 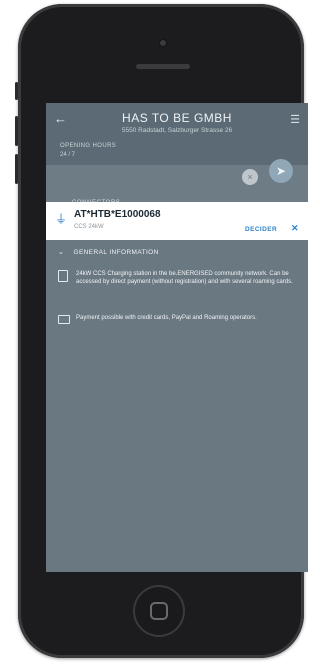 I want to click on action-row: × ➤, so click(x=177, y=176).